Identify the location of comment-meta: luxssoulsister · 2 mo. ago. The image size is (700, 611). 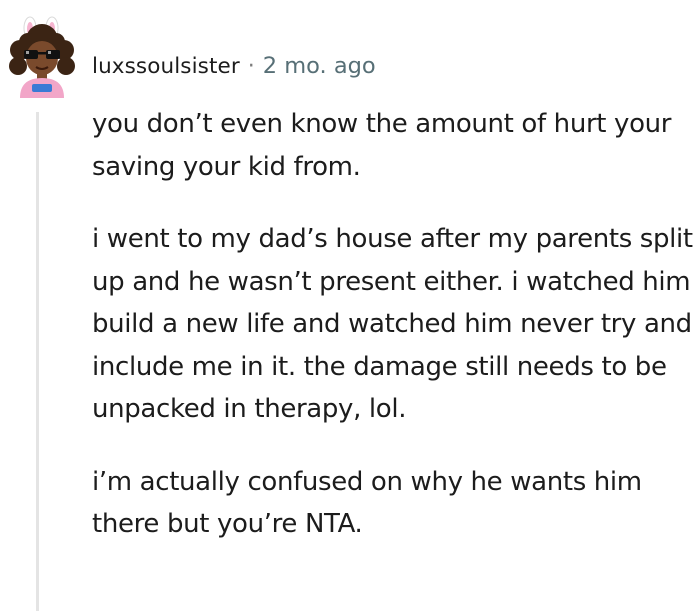
(234, 66).